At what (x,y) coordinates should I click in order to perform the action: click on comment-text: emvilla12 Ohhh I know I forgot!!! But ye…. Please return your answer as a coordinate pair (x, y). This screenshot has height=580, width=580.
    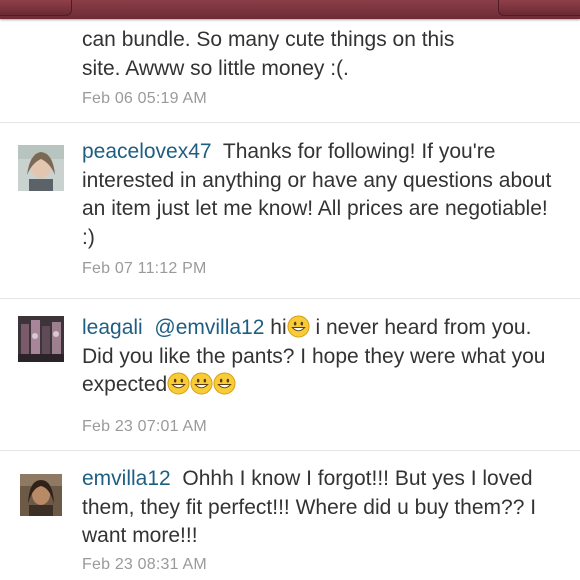
    Looking at the image, I should click on (317, 508).